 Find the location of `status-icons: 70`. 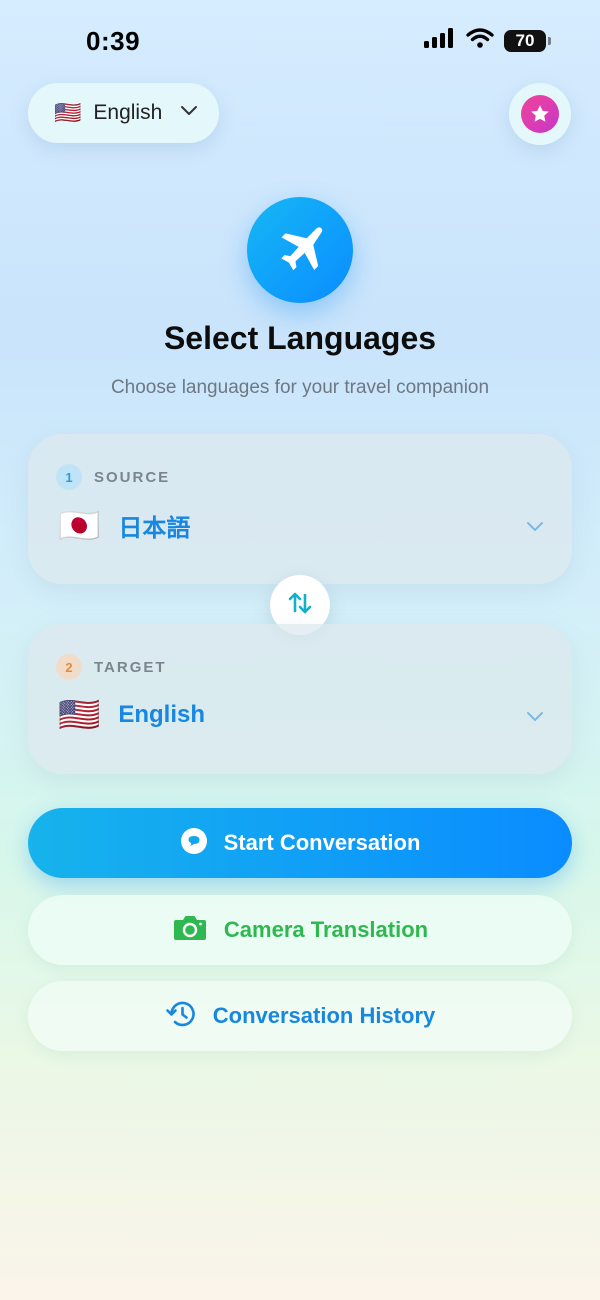

status-icons: 70 is located at coordinates (487, 40).